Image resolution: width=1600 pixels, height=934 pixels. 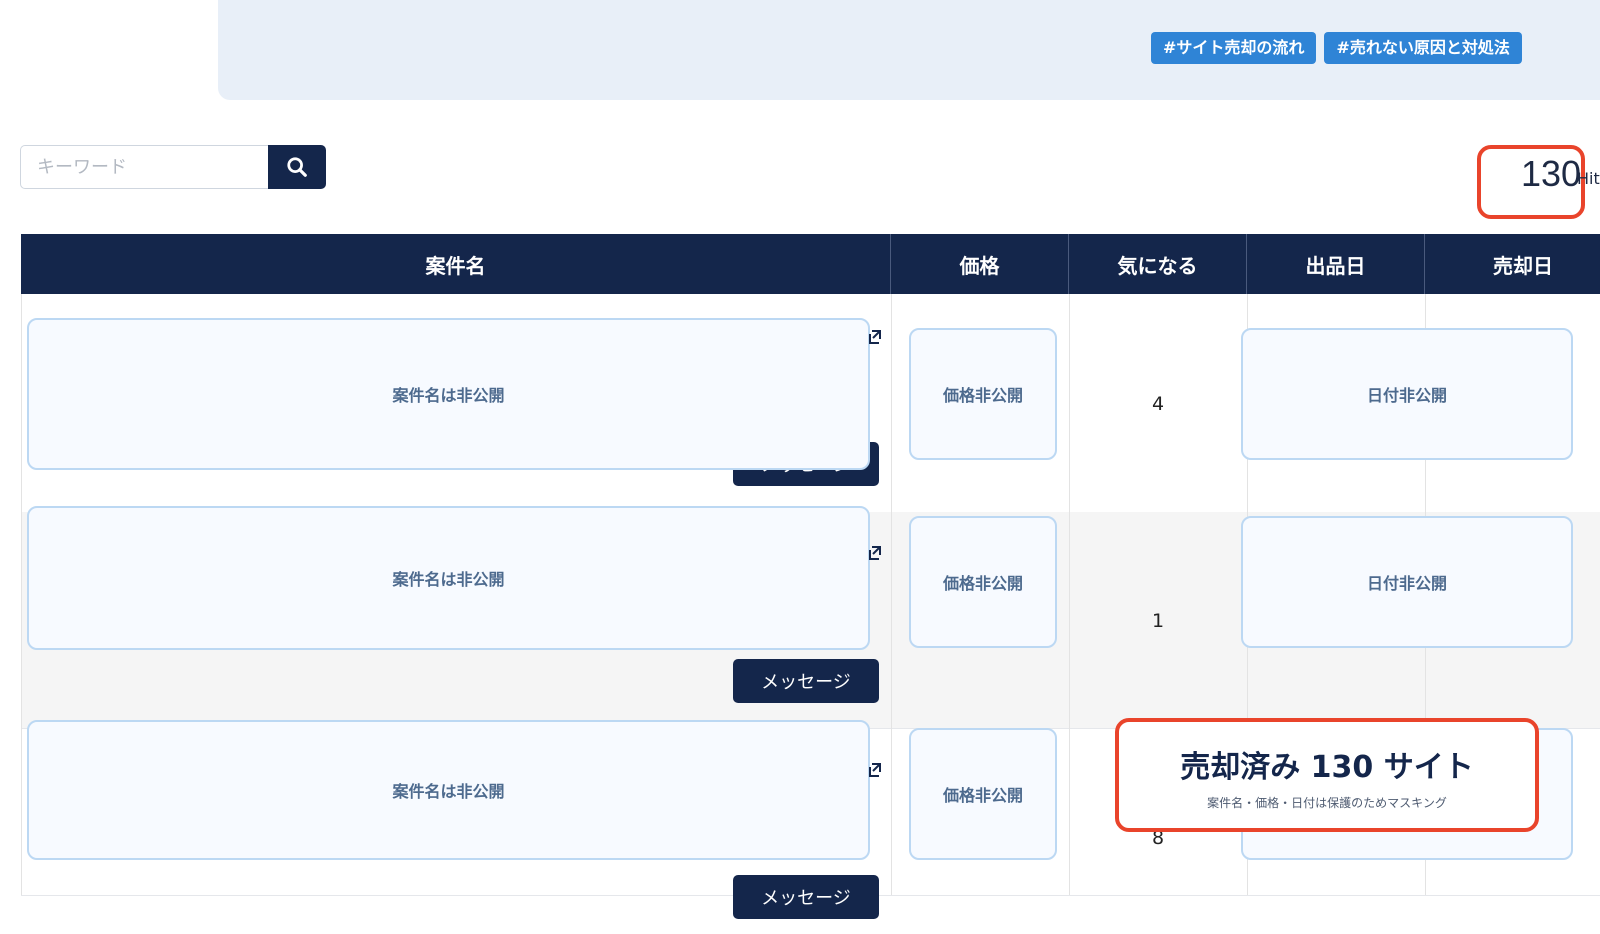 I want to click on callout-title: 売却済み 130 サイト, so click(x=1327, y=767).